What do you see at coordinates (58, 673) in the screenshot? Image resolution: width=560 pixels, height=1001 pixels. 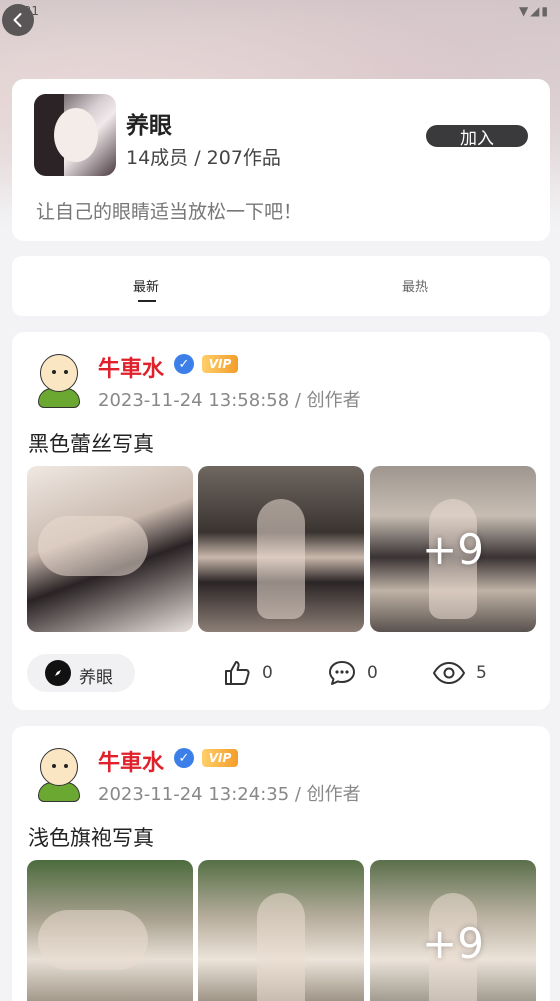 I see `compass-icon` at bounding box center [58, 673].